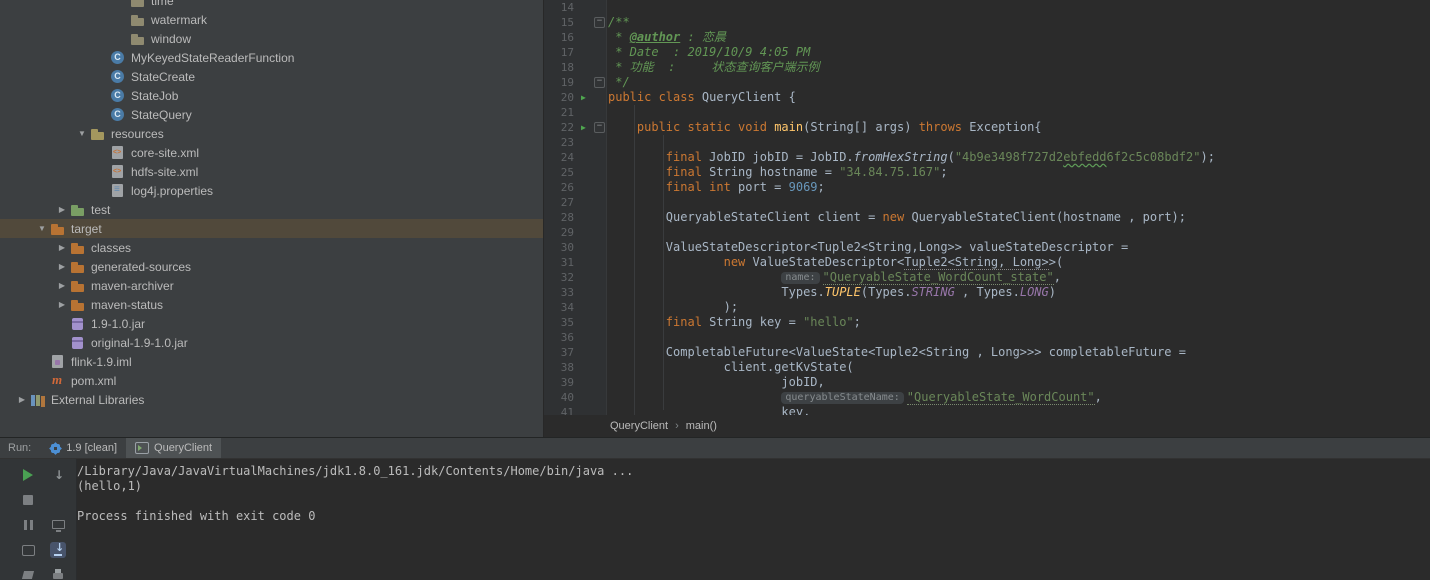 Image resolution: width=1430 pixels, height=580 pixels. I want to click on code-text: final int port = 9069;, so click(745, 187).